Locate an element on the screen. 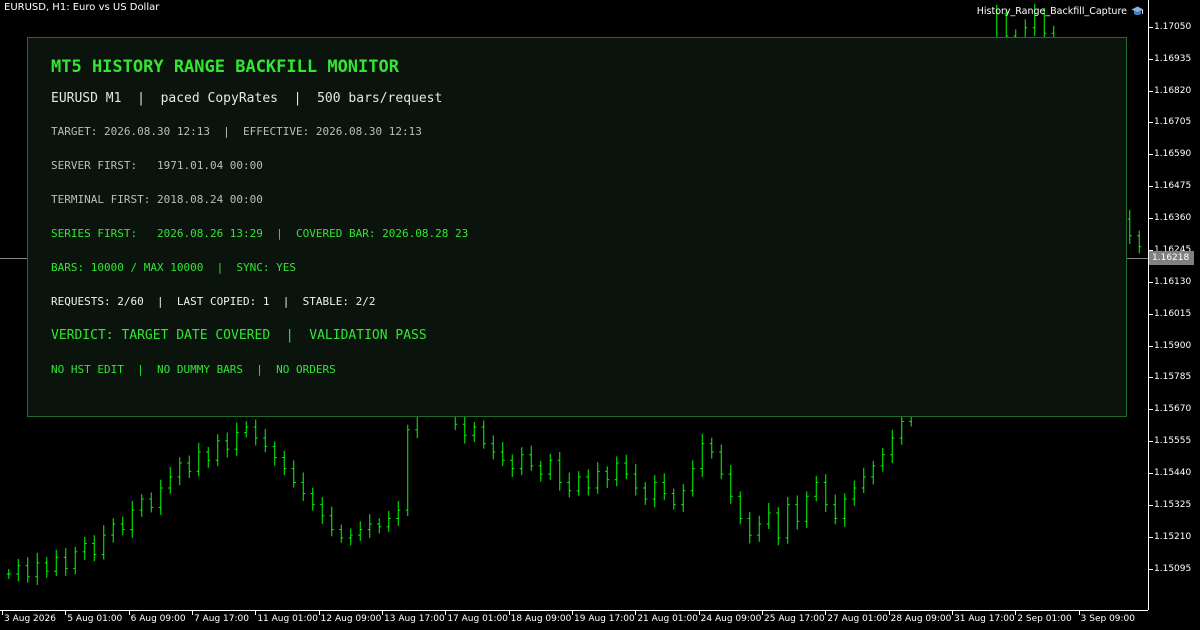 The image size is (1200, 630). time-tick-label: 12 Aug 09:00 is located at coordinates (351, 619).